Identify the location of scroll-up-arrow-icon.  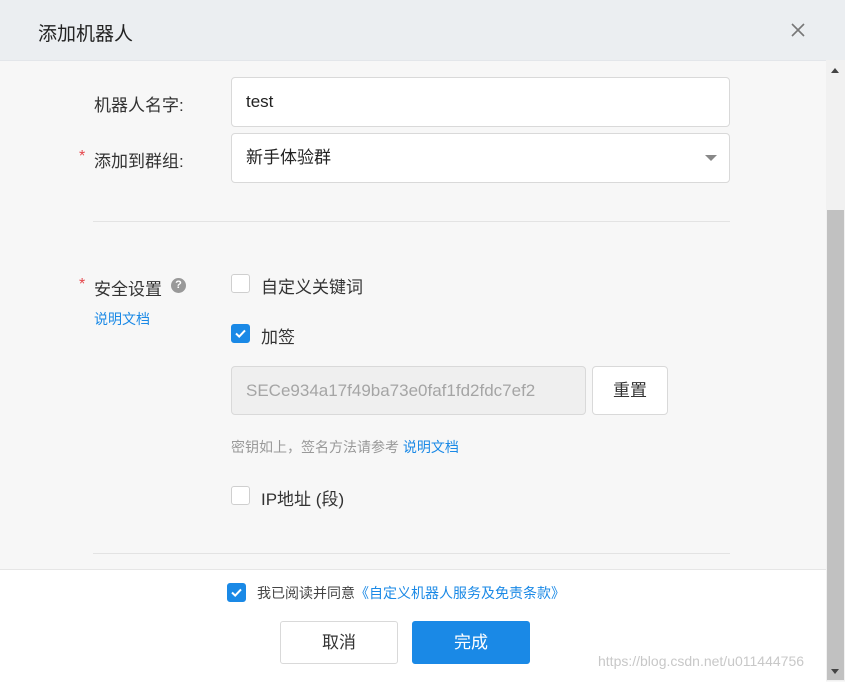
(835, 70).